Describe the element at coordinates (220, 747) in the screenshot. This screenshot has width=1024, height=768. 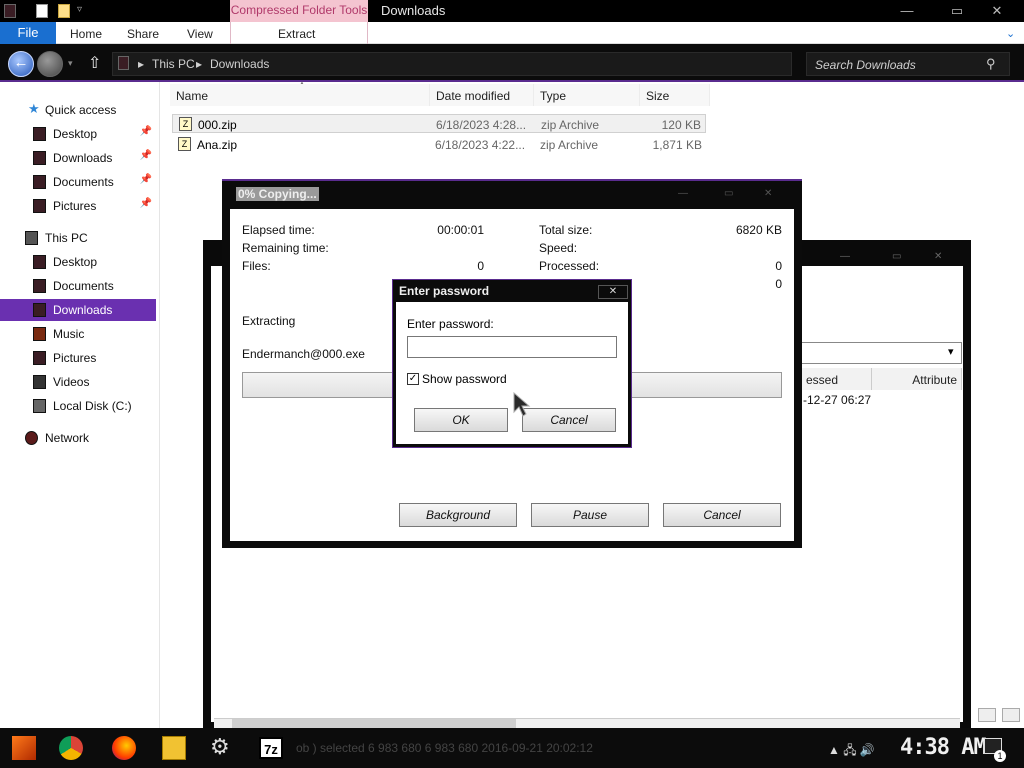
I see `settings-icon: ⚙` at that location.